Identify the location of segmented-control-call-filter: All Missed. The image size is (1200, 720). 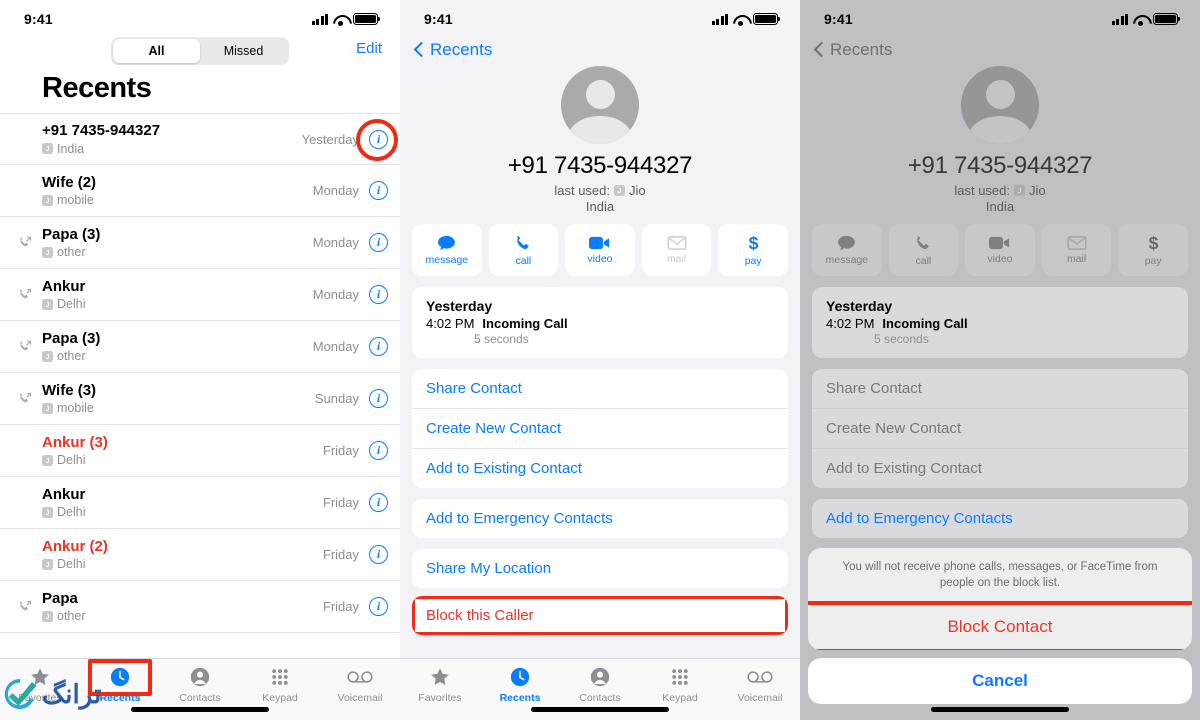
(200, 51).